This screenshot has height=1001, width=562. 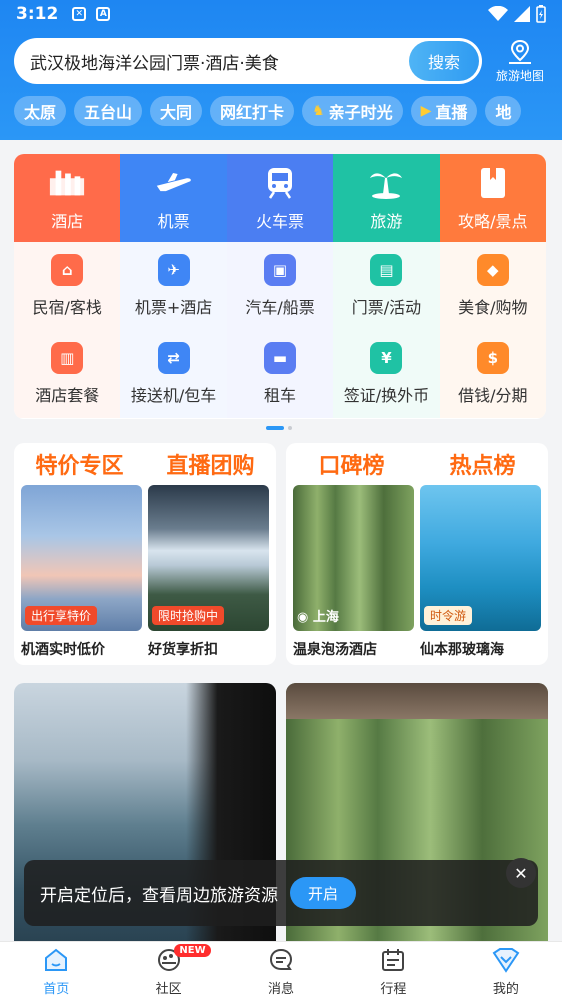 I want to click on promo-title-special: 特价专区, so click(x=79, y=464).